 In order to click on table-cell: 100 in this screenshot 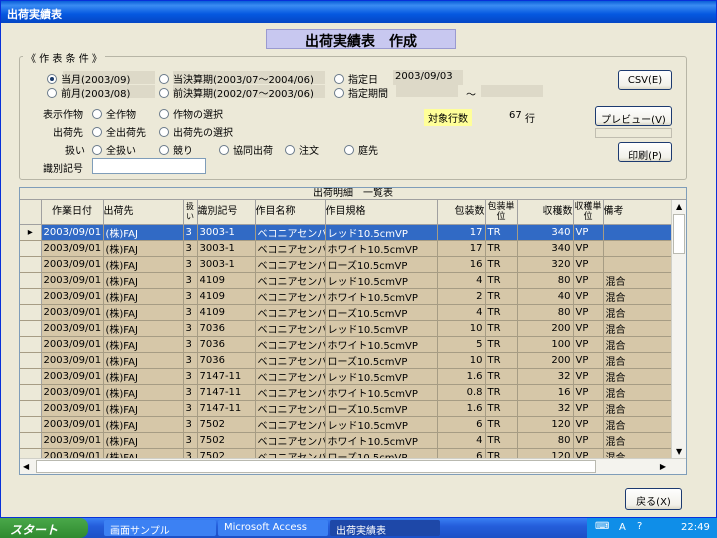, I will do `click(545, 344)`.